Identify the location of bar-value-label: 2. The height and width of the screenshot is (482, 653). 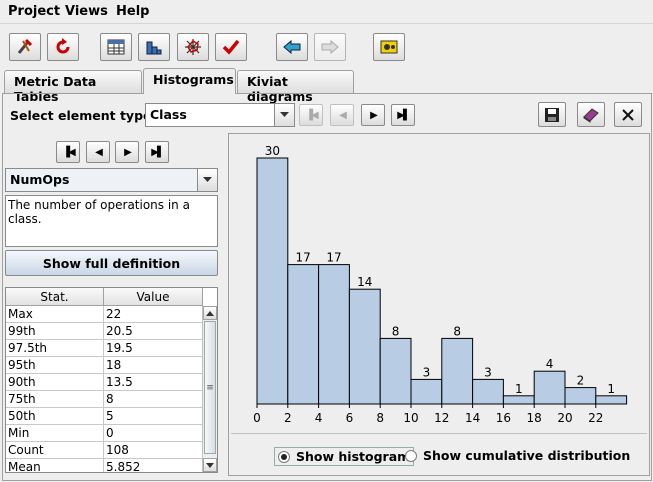
(581, 381).